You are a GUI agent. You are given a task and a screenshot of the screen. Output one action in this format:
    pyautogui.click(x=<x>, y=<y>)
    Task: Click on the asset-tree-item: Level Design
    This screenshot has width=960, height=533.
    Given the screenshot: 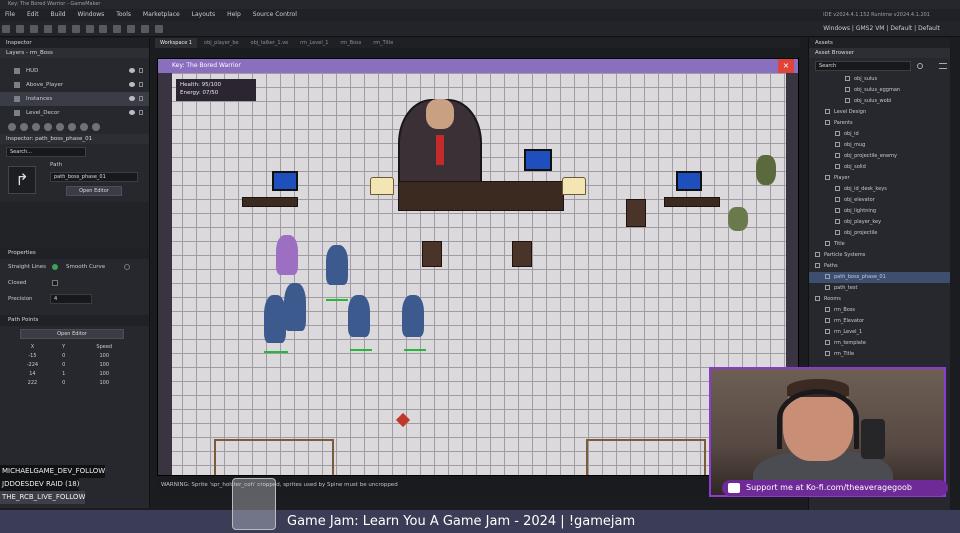 What is the action you would take?
    pyautogui.click(x=879, y=112)
    